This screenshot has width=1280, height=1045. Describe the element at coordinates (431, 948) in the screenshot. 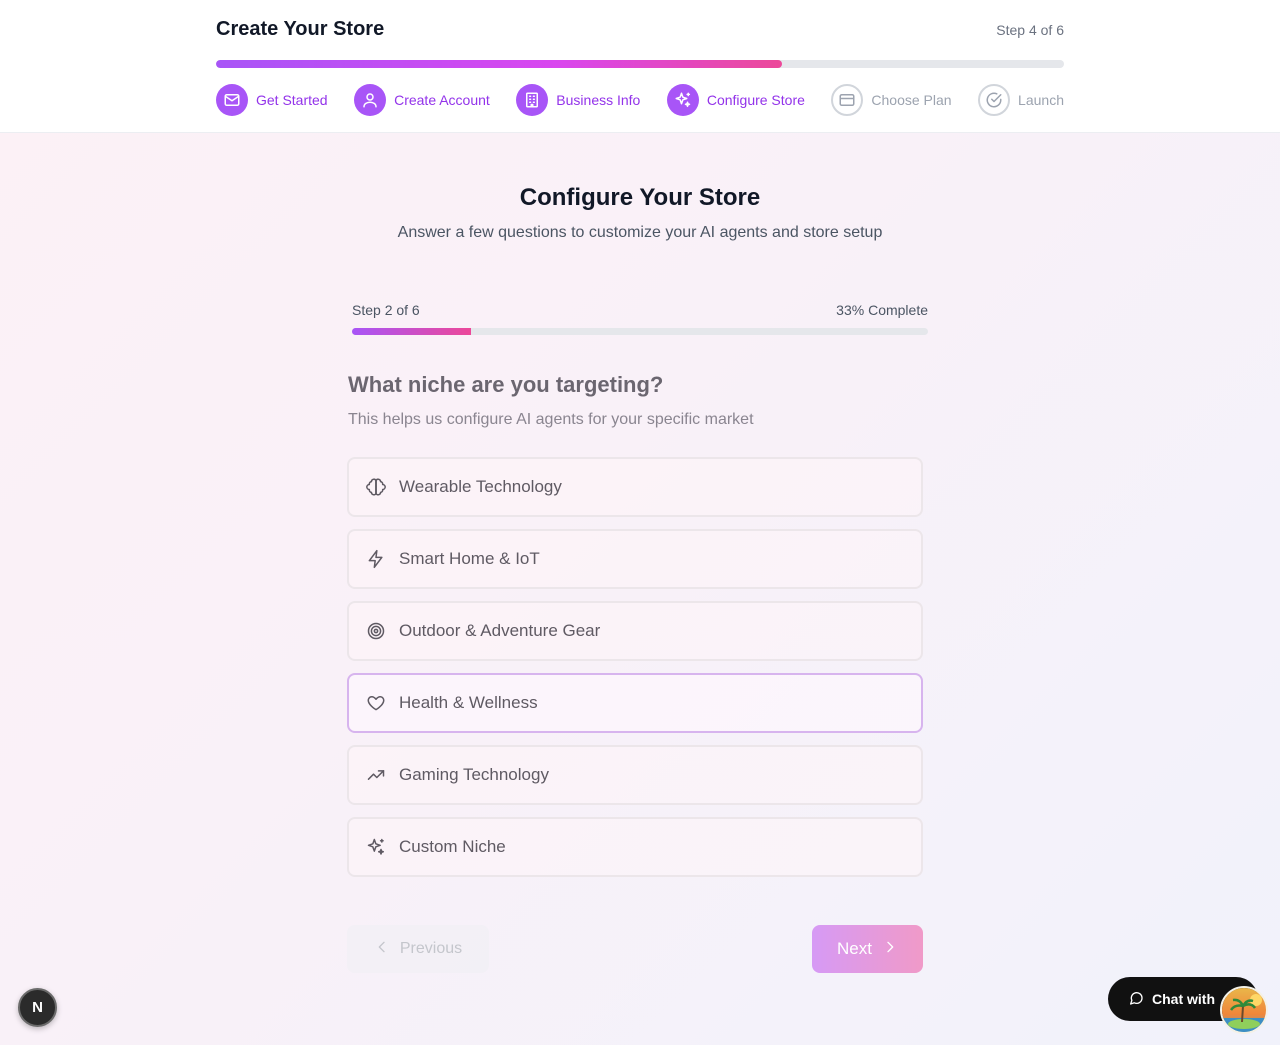

I see `previous-label: Previous` at that location.